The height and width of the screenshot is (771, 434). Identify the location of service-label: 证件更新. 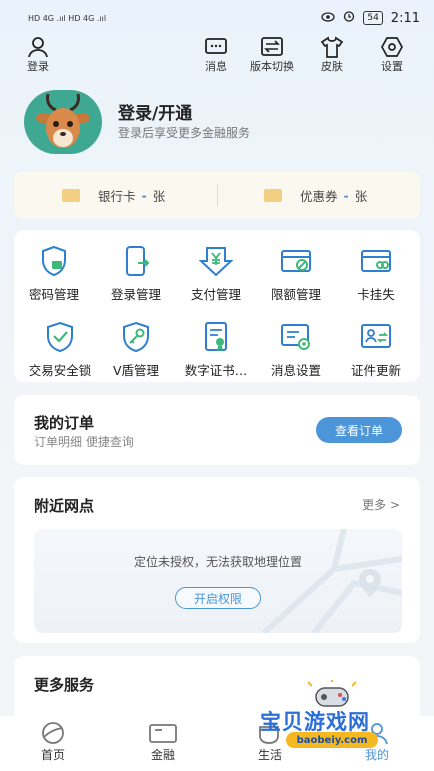
(375, 370).